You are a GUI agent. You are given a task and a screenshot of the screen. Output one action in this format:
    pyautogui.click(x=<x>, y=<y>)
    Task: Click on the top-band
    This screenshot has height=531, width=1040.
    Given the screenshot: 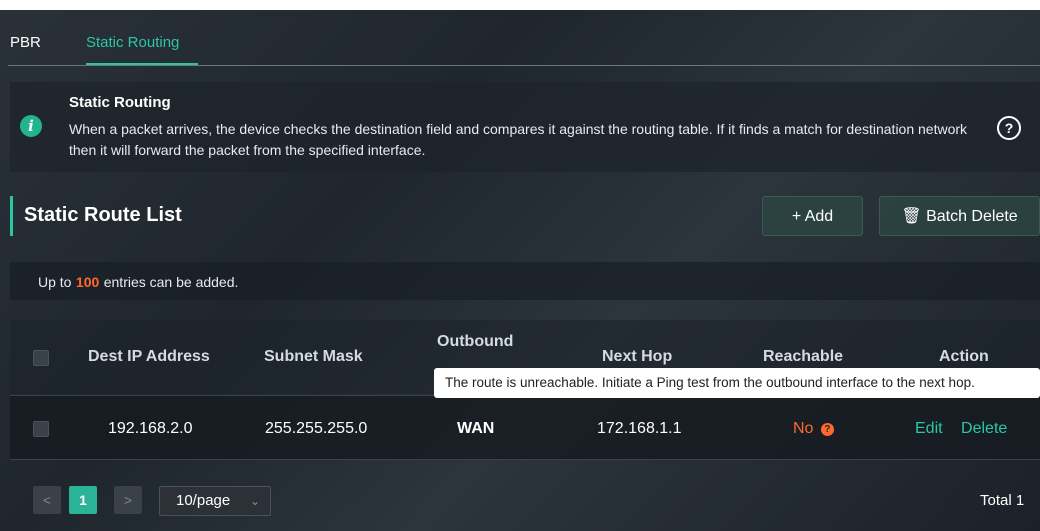 What is the action you would take?
    pyautogui.click(x=520, y=5)
    